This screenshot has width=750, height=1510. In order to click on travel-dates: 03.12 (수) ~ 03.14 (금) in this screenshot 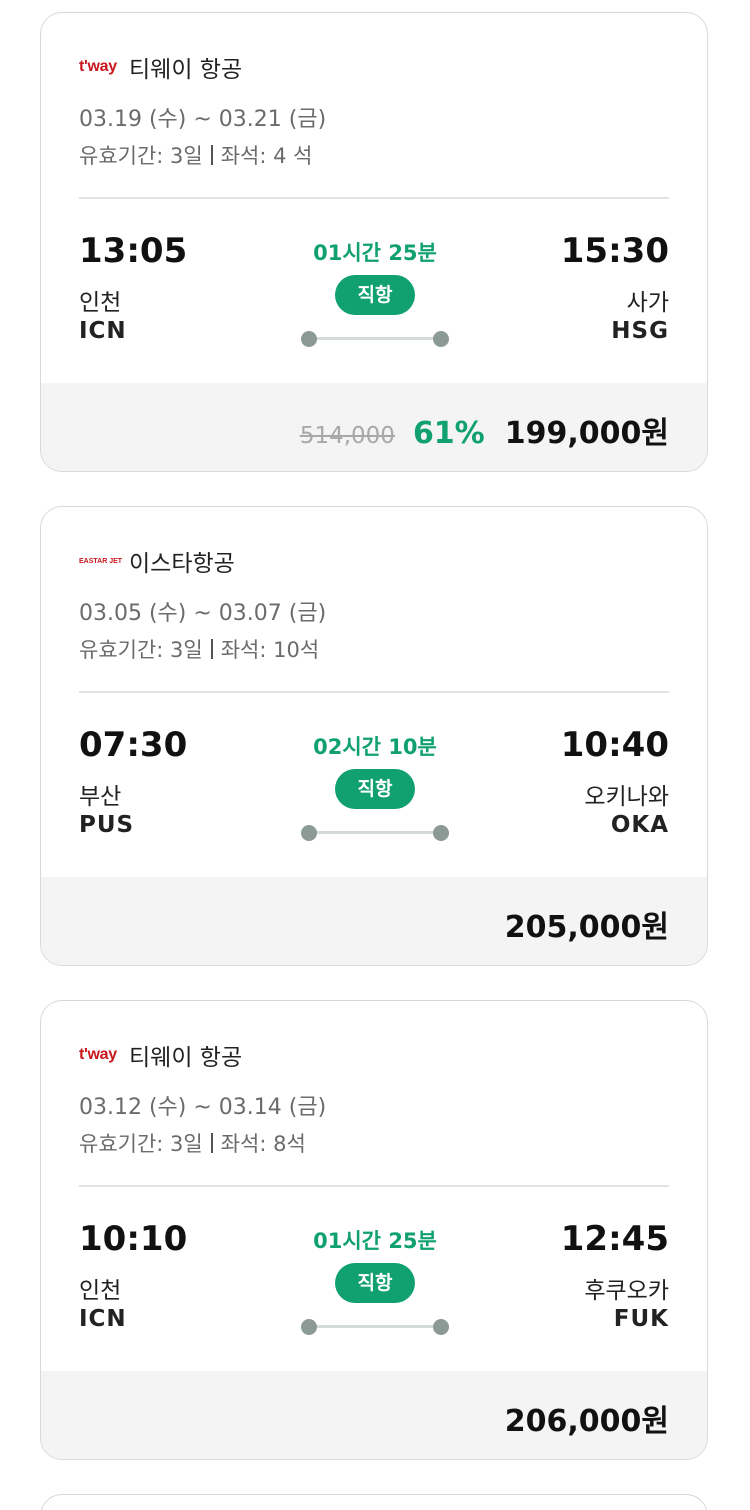, I will do `click(203, 1107)`.